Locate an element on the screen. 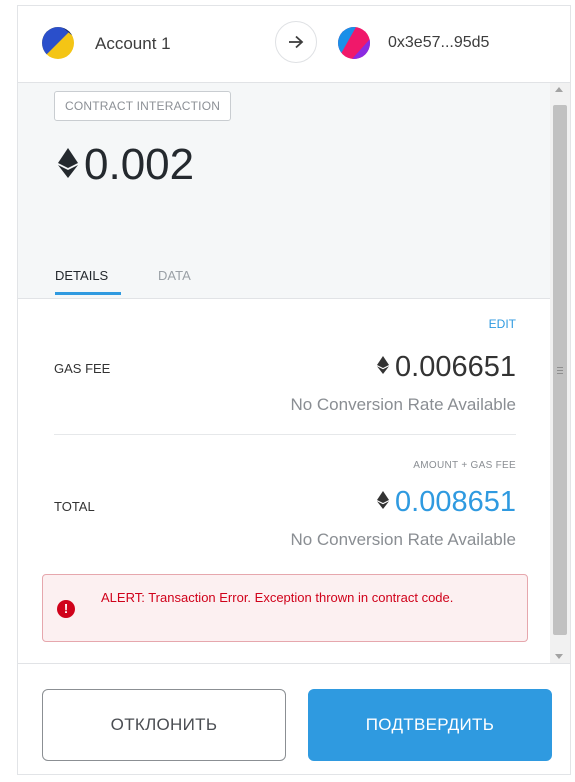 The height and width of the screenshot is (782, 575). tab-details: DETAILS is located at coordinates (81, 275).